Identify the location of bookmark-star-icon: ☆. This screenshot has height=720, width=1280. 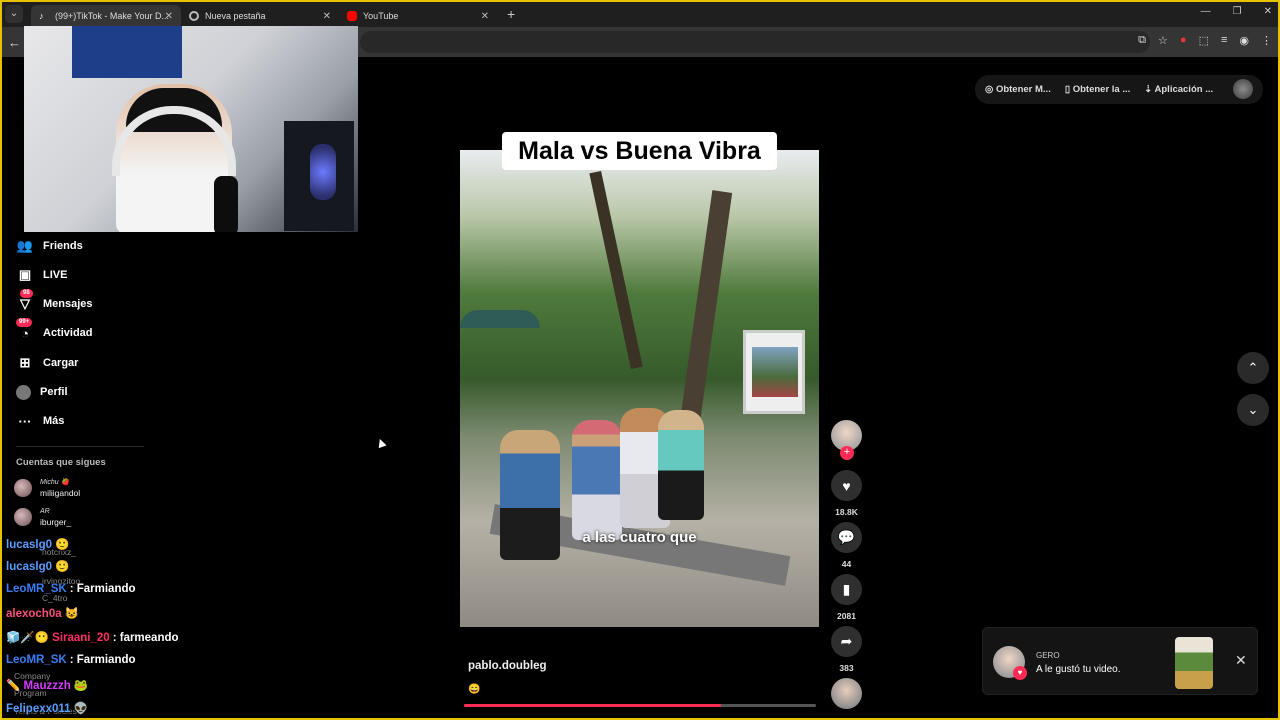
(1163, 40).